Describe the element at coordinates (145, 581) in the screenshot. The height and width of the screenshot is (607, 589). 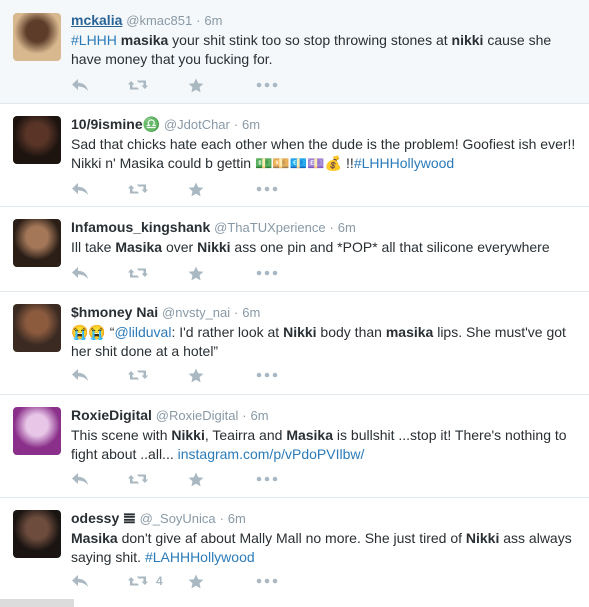
I see `retweet-button: 4` at that location.